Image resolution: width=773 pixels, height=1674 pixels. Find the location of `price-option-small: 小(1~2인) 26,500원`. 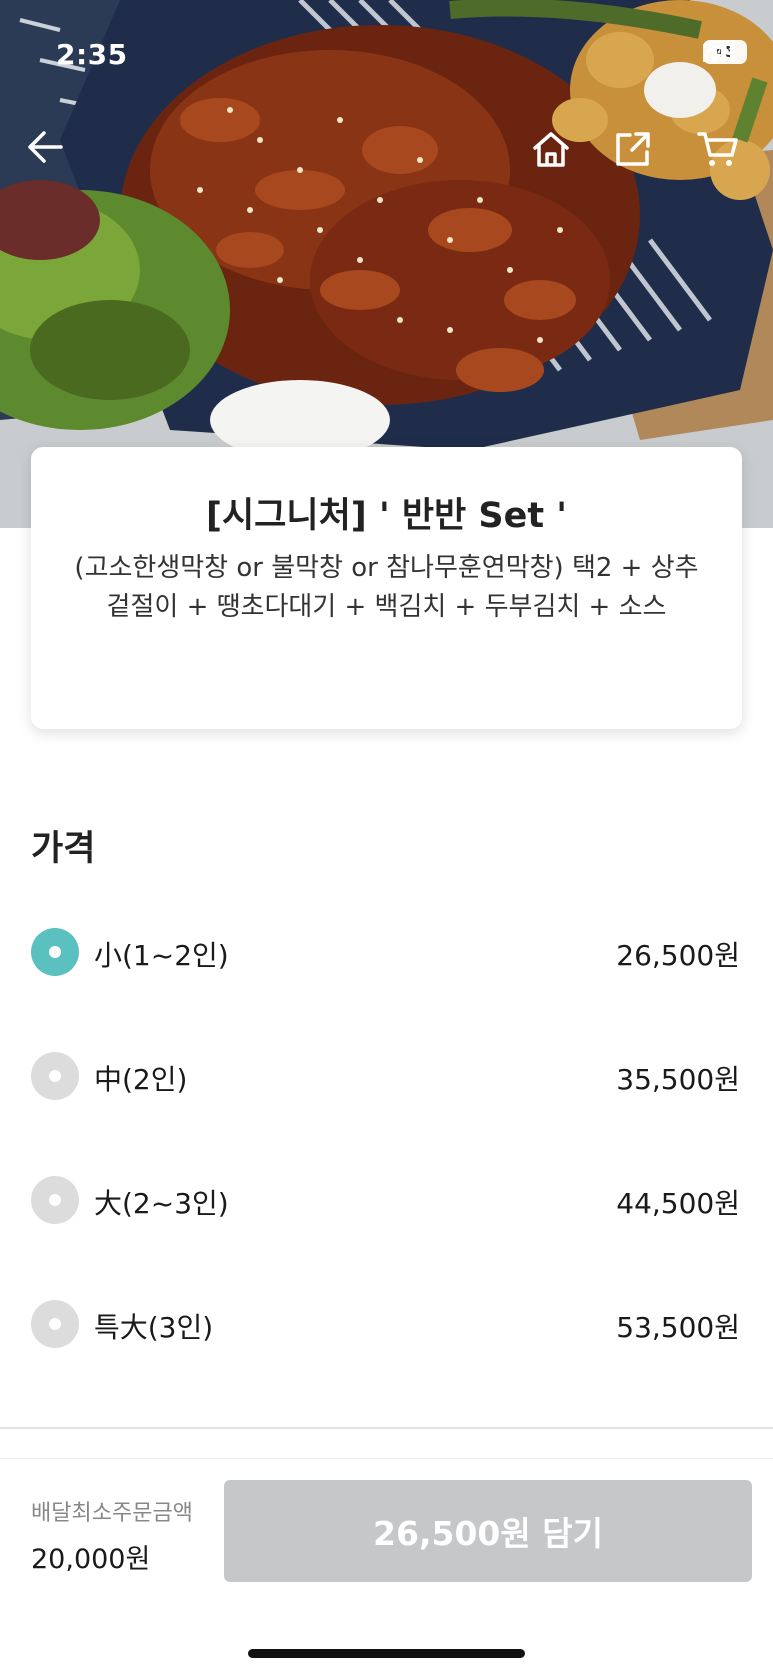

price-option-small: 小(1~2인) 26,500원 is located at coordinates (386, 952).